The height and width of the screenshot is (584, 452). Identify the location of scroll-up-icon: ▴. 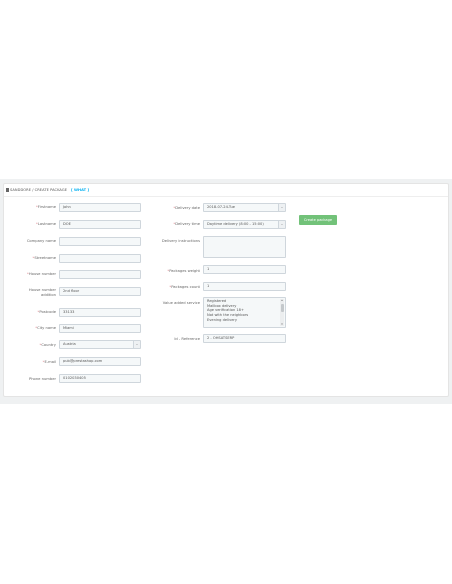
(282, 300).